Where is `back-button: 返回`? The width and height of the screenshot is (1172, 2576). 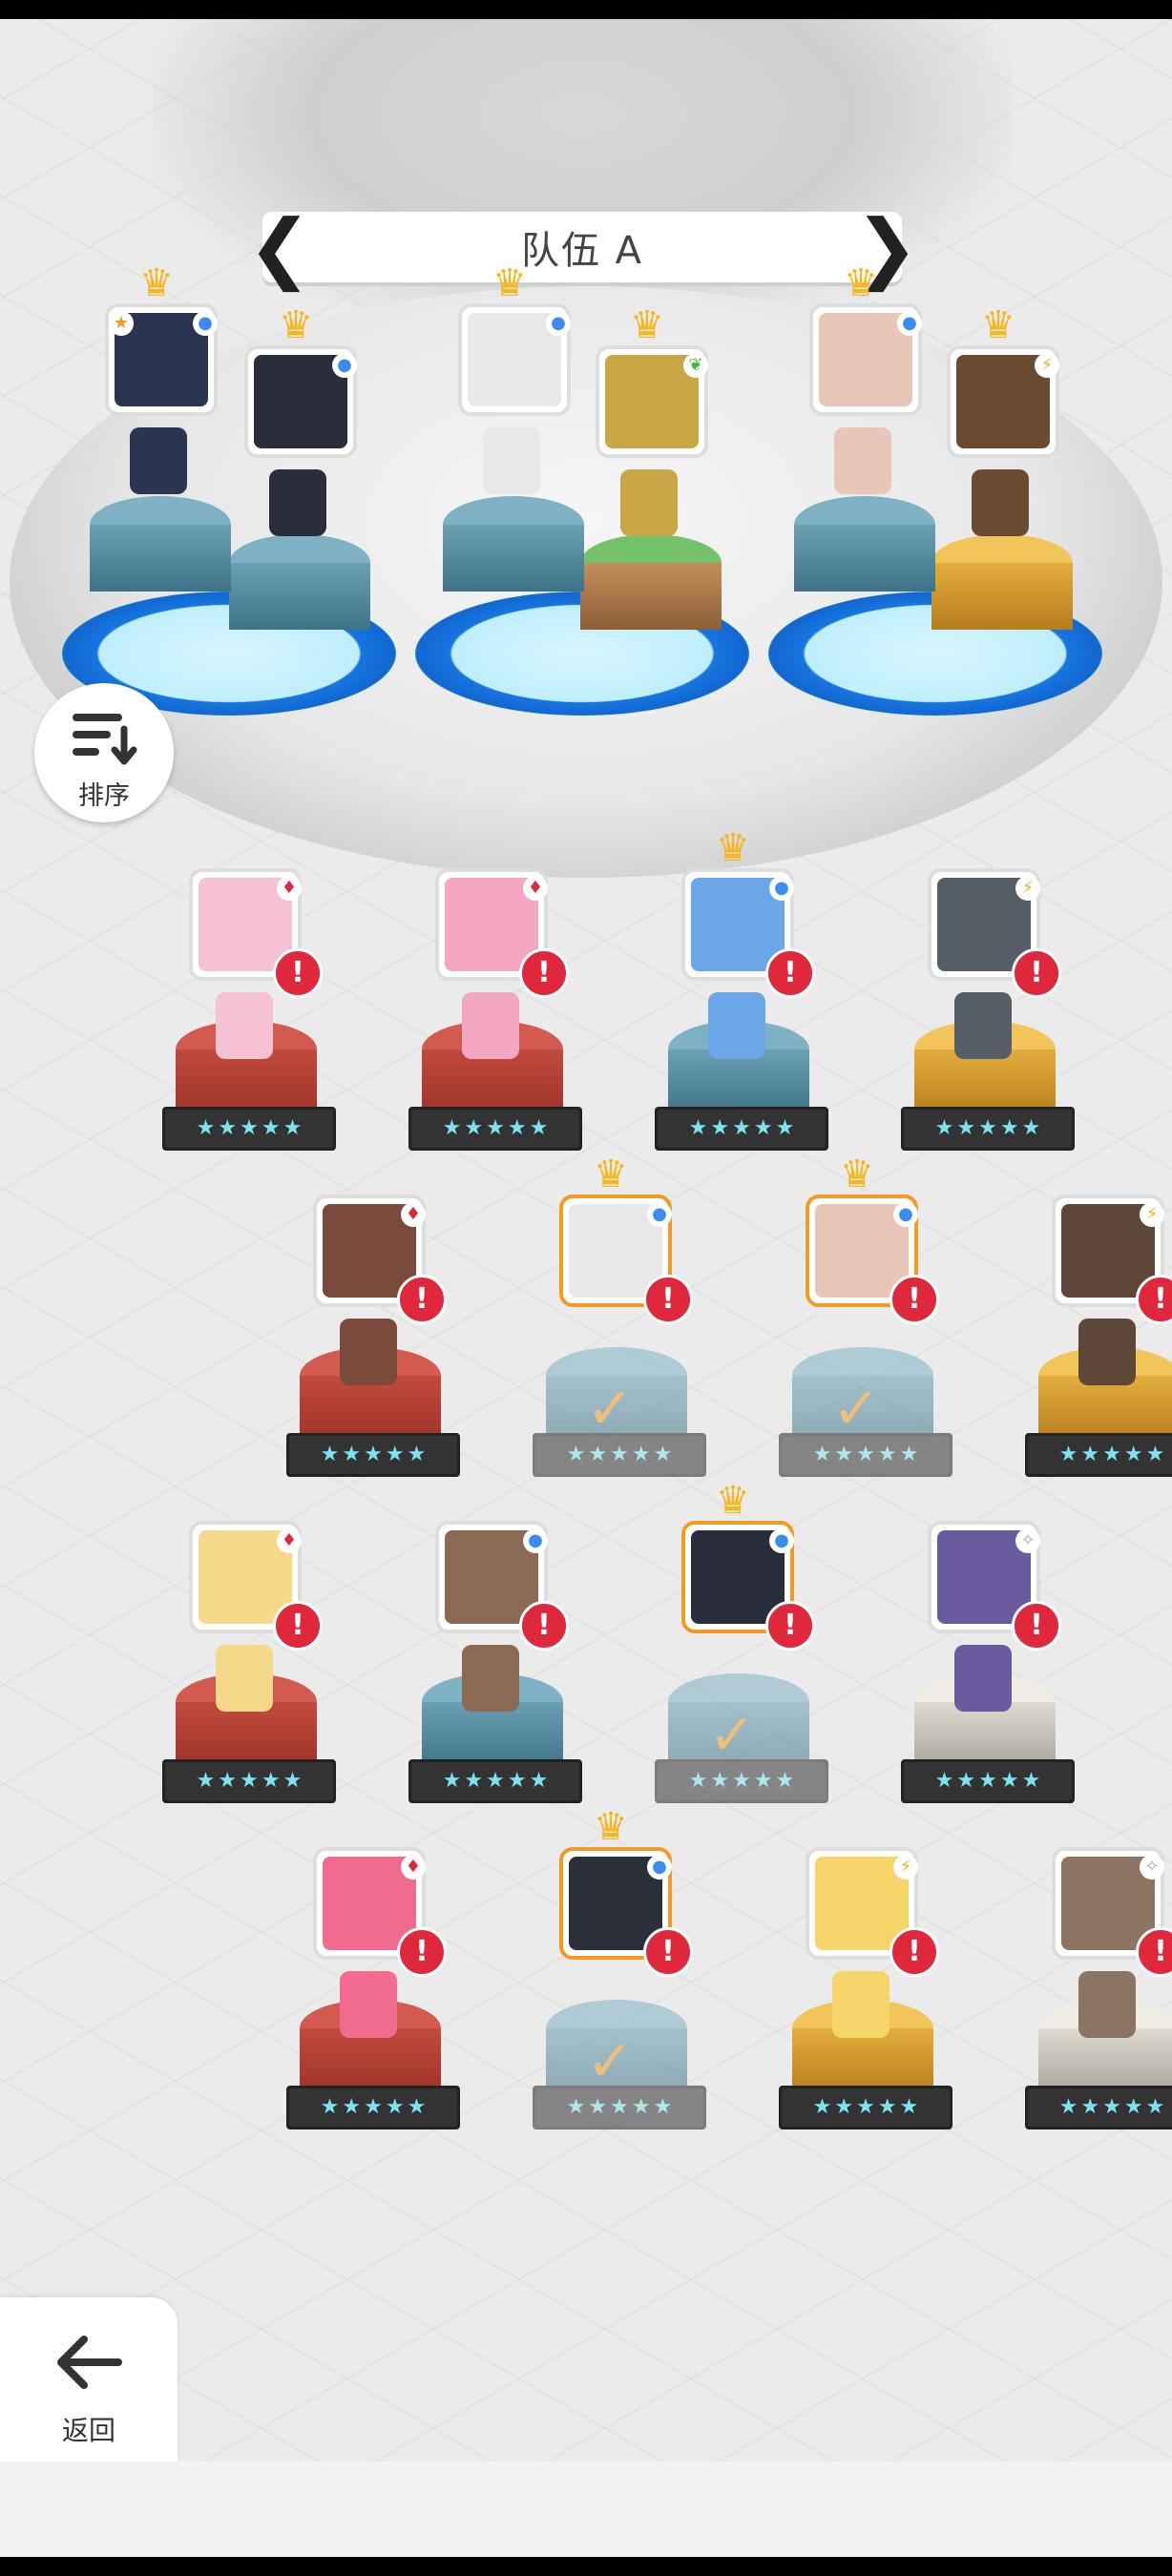
back-button: 返回 is located at coordinates (89, 2379).